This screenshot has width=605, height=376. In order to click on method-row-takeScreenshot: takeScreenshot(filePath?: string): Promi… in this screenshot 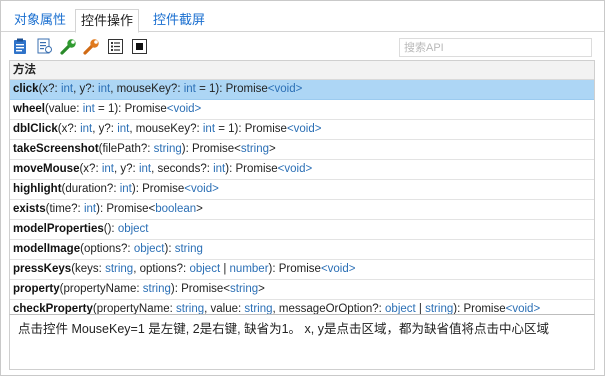, I will do `click(302, 150)`.